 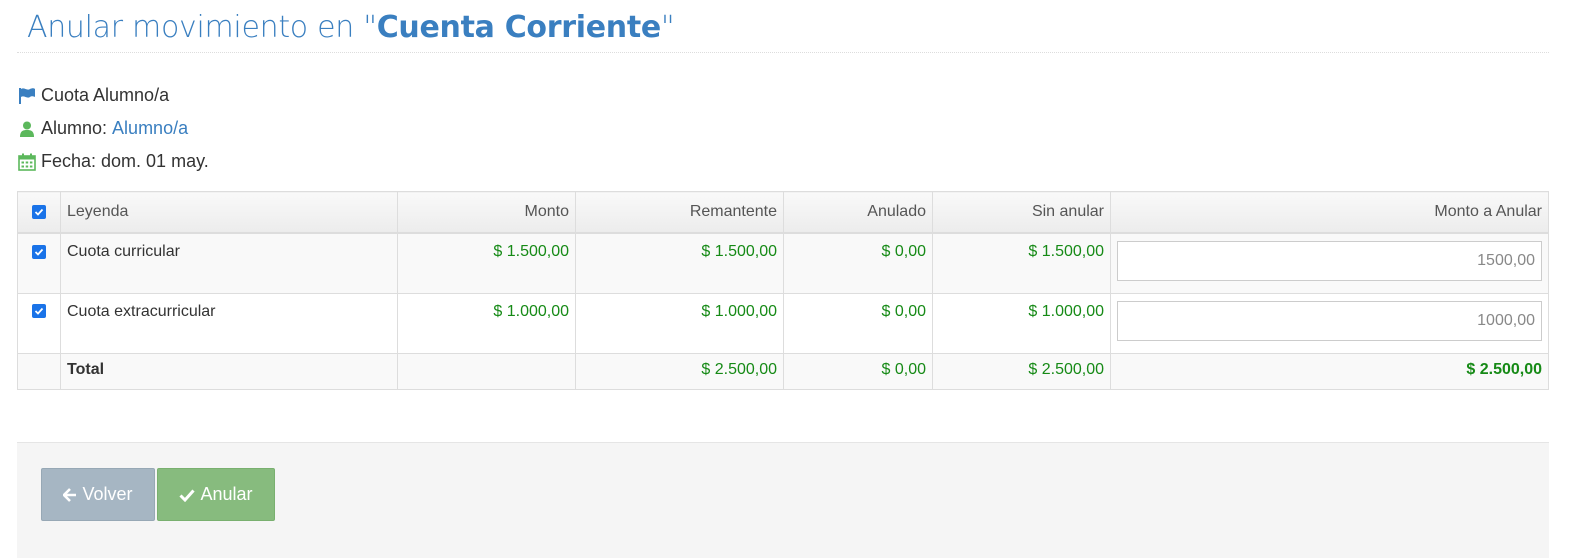 What do you see at coordinates (858, 371) in the screenshot?
I see `total-anulado: $ 0,00` at bounding box center [858, 371].